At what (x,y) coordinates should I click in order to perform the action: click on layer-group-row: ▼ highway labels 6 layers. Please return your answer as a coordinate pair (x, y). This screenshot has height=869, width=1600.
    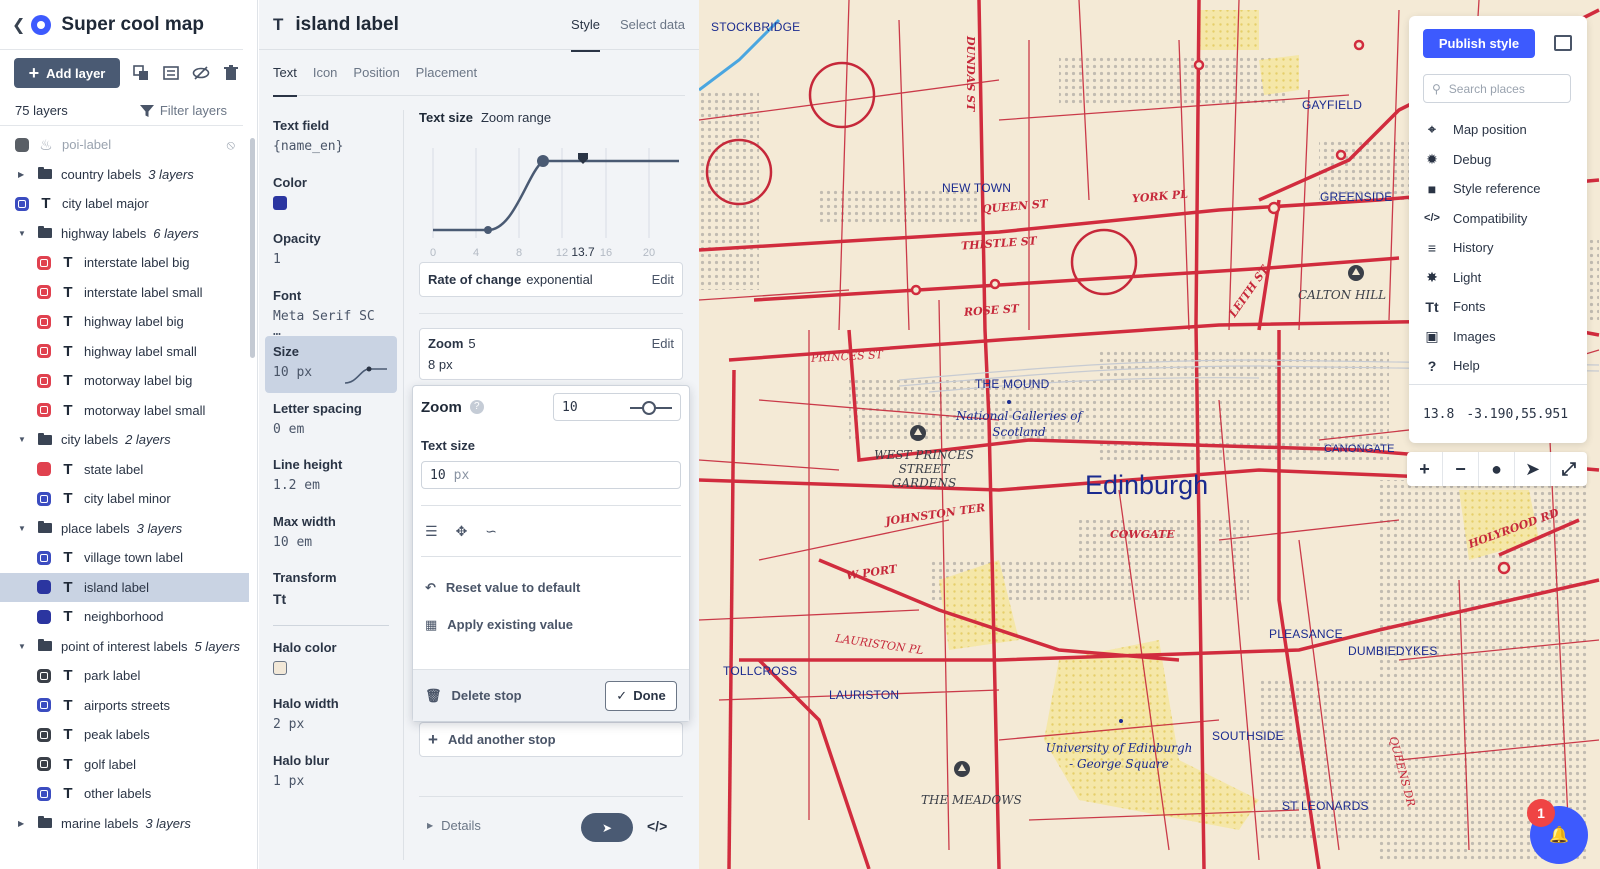
    Looking at the image, I should click on (128, 234).